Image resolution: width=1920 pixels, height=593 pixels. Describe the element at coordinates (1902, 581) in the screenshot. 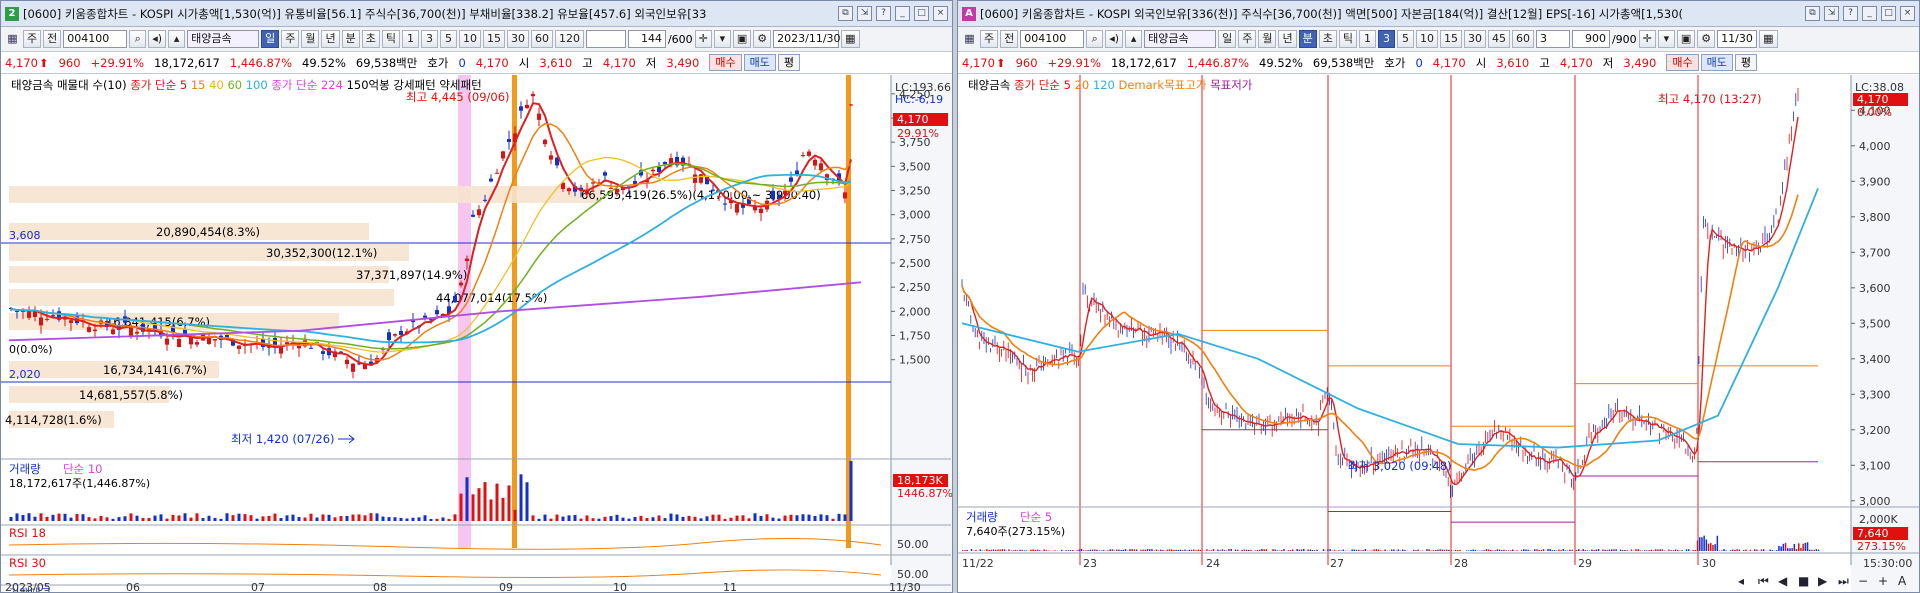

I see `scroll-control-icon: A` at that location.